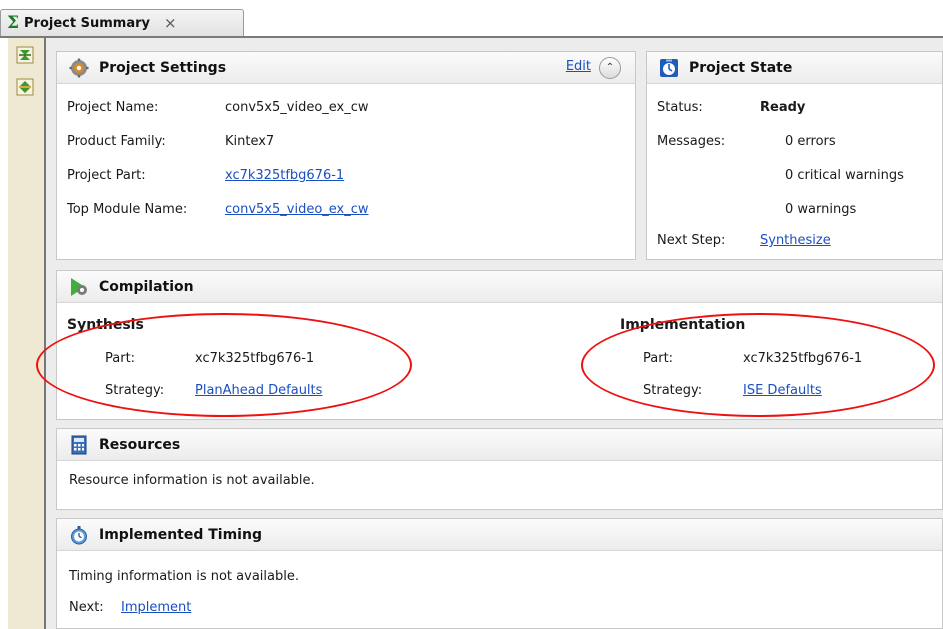  I want to click on project-state-header: Project State, so click(794, 68).